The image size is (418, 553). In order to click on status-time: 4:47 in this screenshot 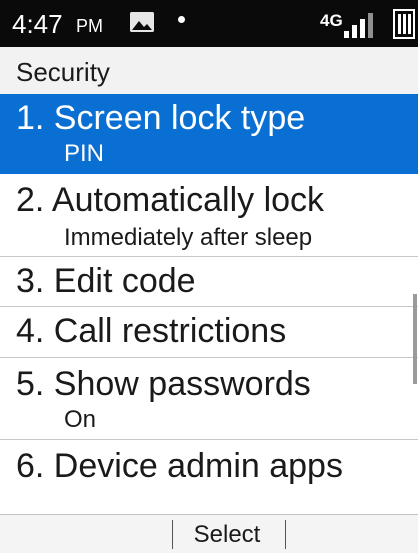, I will do `click(37, 24)`.